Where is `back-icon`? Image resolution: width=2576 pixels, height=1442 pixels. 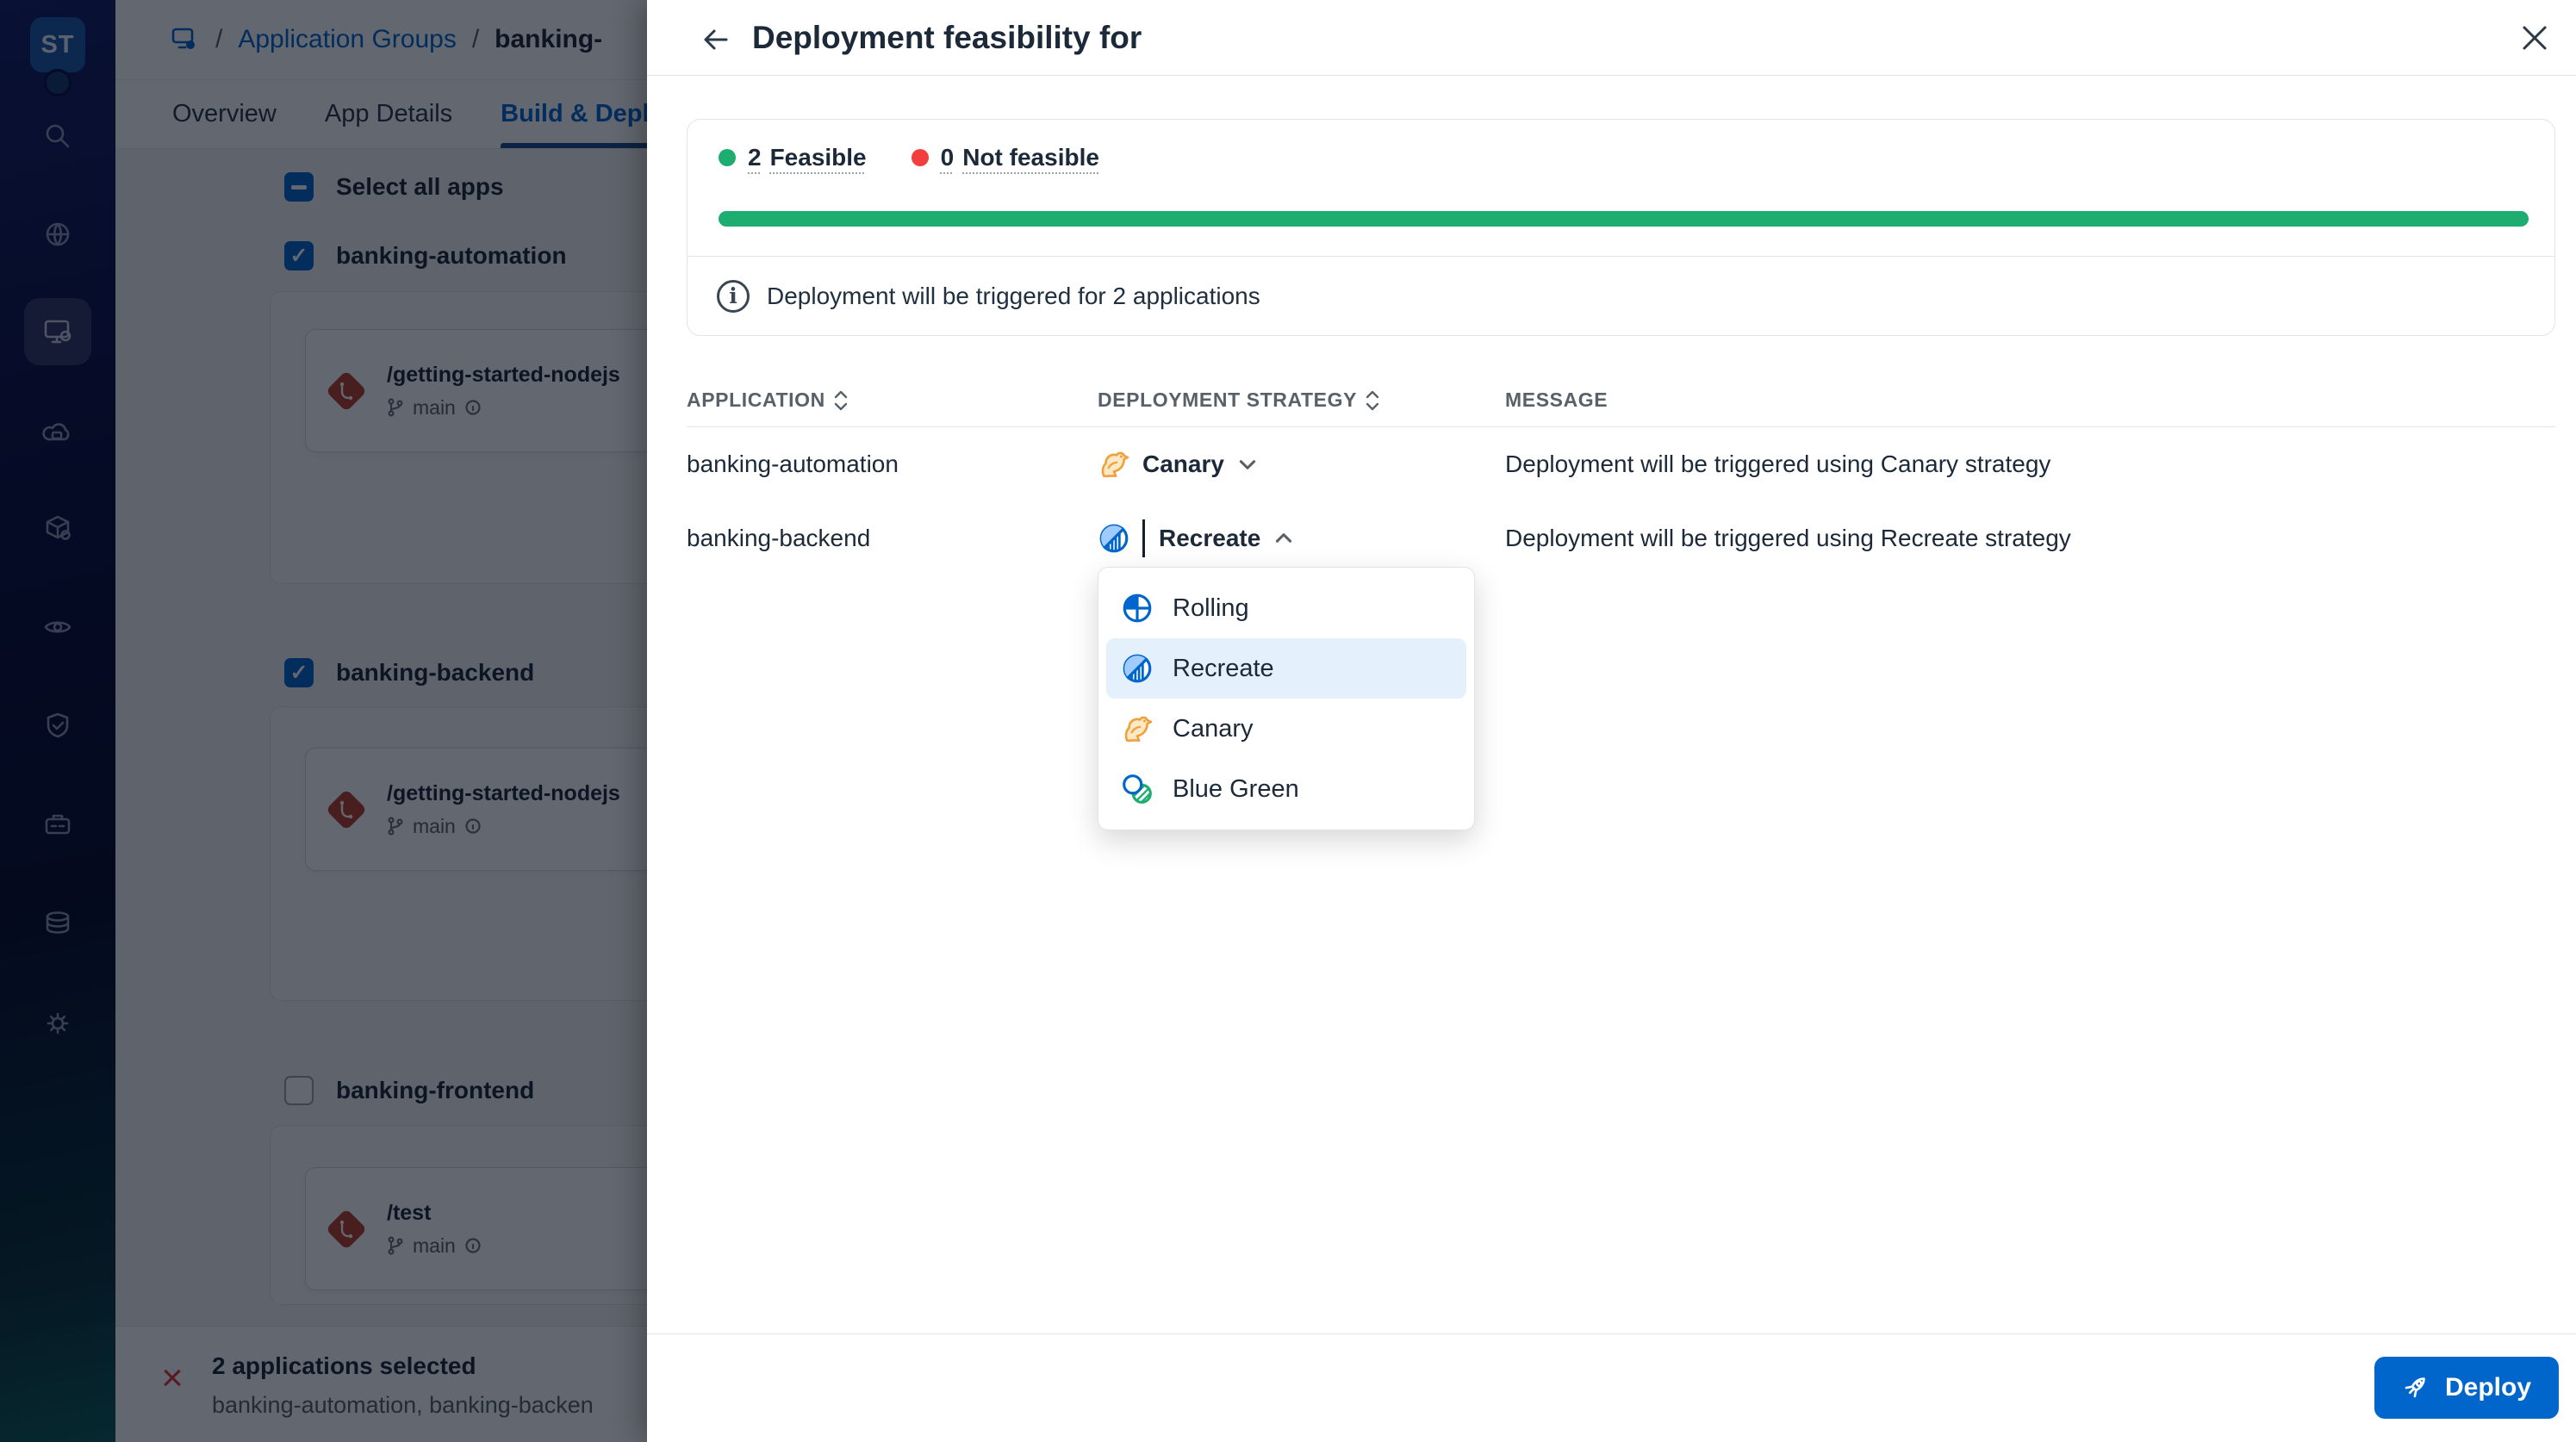
back-icon is located at coordinates (716, 40).